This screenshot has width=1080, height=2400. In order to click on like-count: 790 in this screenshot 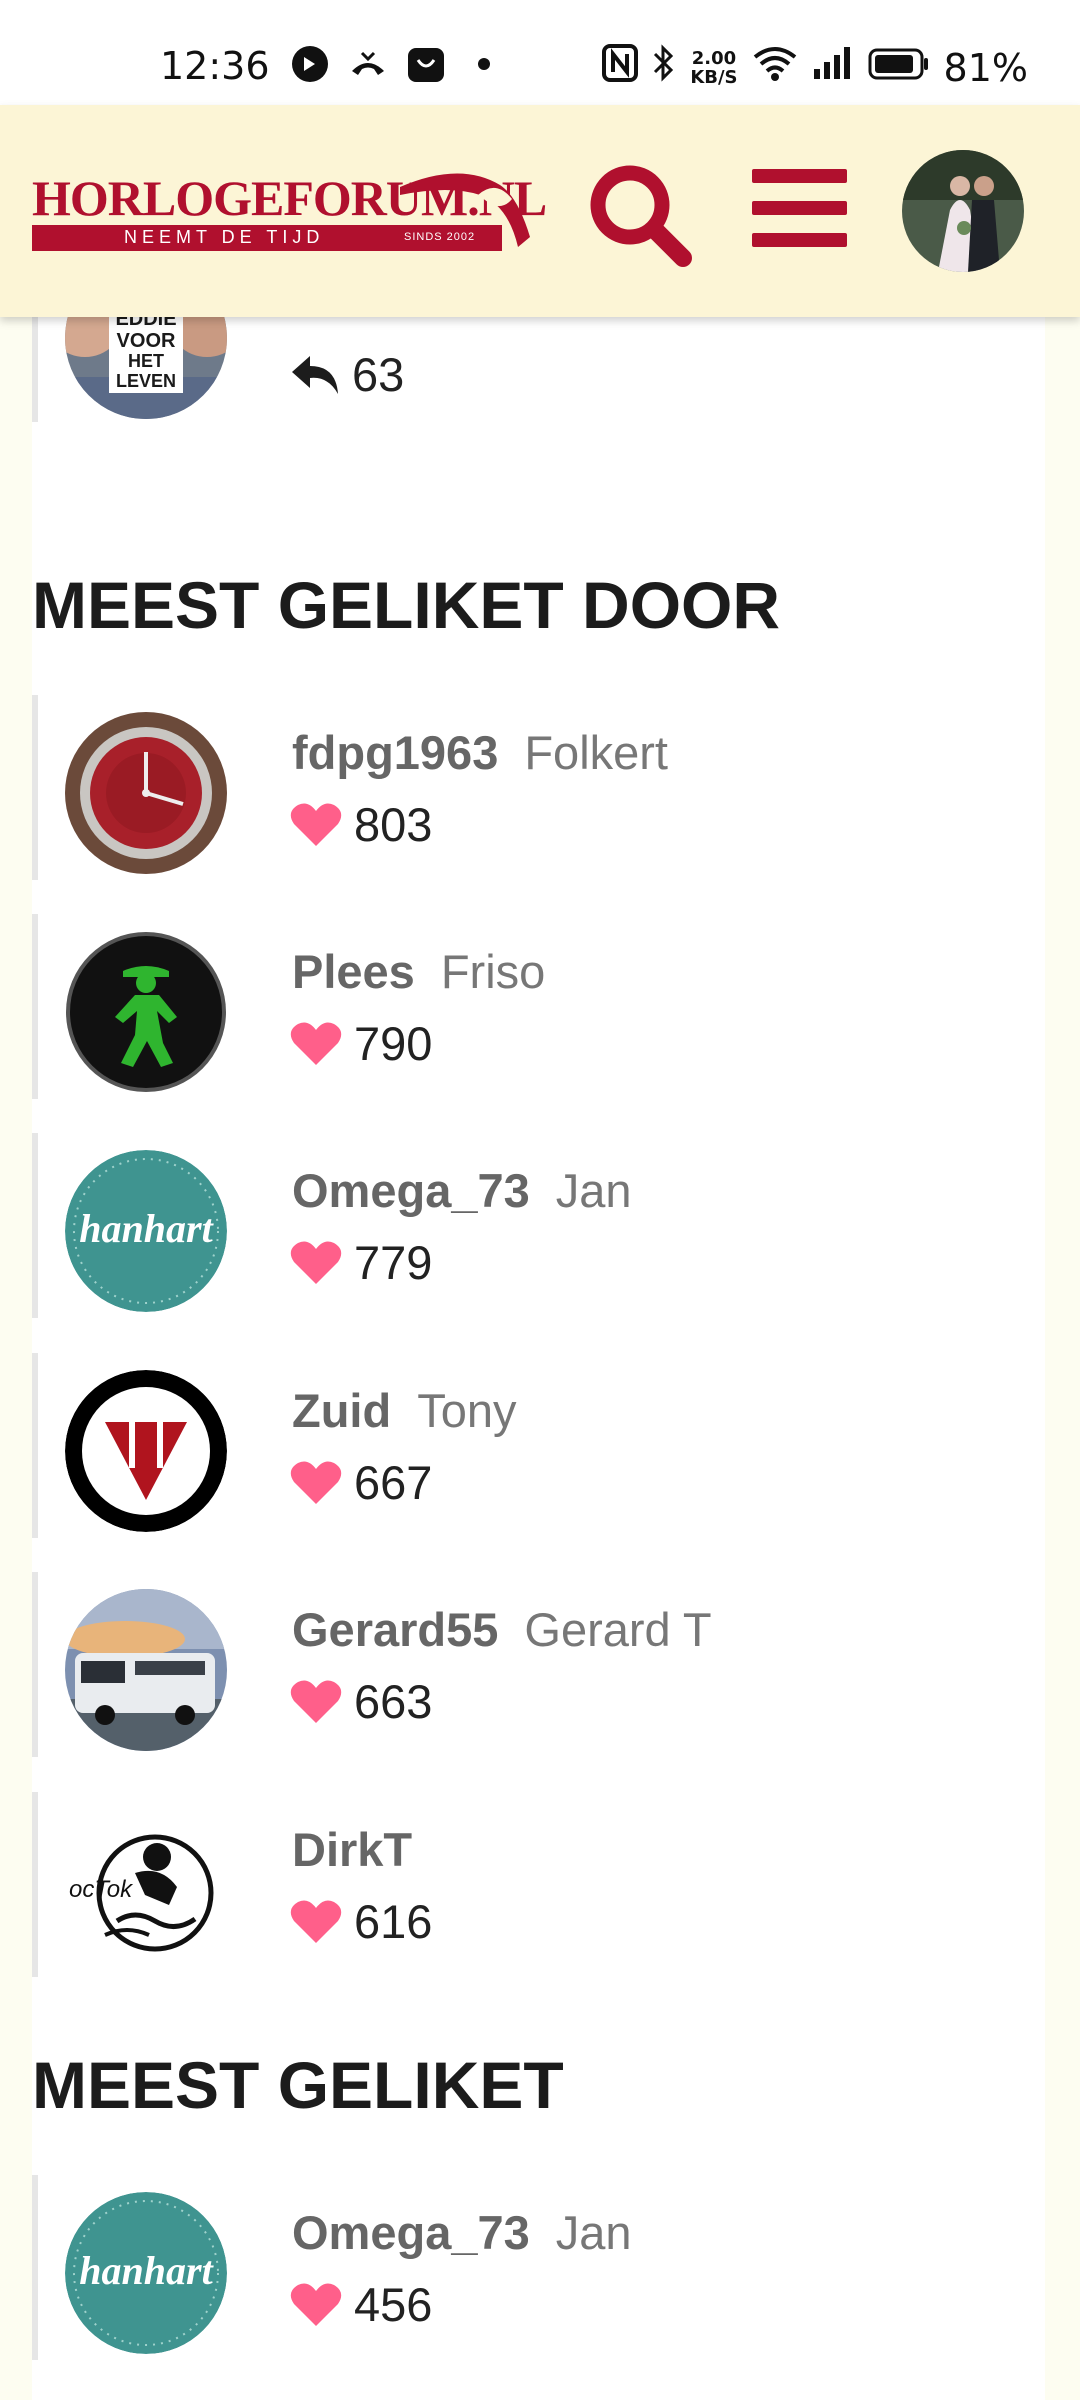, I will do `click(361, 1043)`.